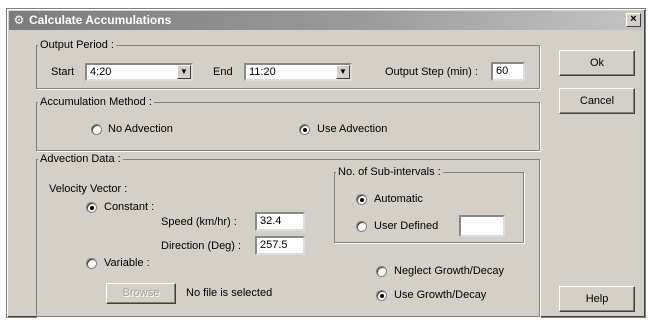  I want to click on variable-radio, so click(91, 263).